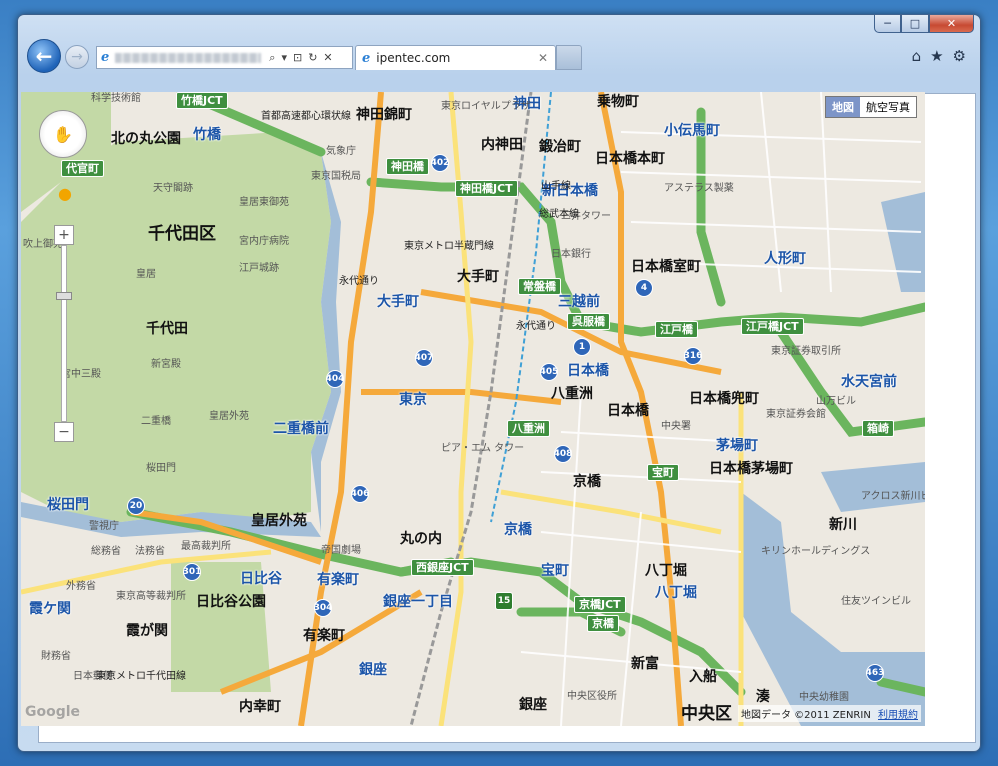 Image resolution: width=998 pixels, height=766 pixels. Describe the element at coordinates (301, 429) in the screenshot. I see `map-station-label: 二重橋前` at that location.